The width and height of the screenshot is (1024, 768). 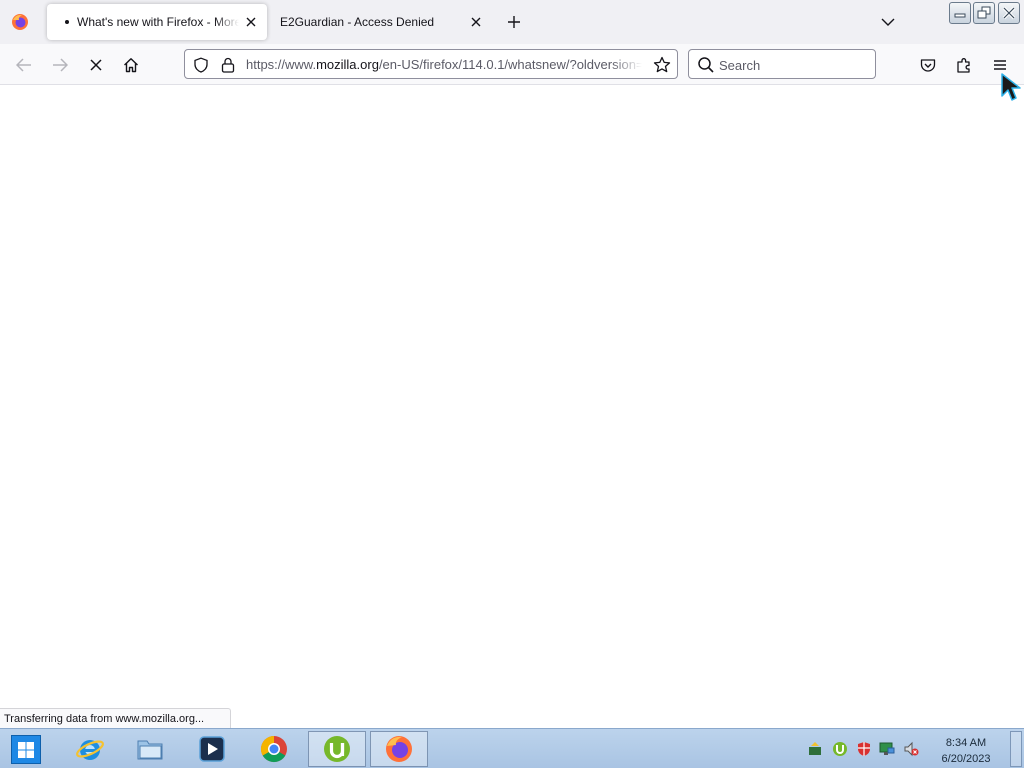 I want to click on internet-explorer-icon, so click(x=90, y=750).